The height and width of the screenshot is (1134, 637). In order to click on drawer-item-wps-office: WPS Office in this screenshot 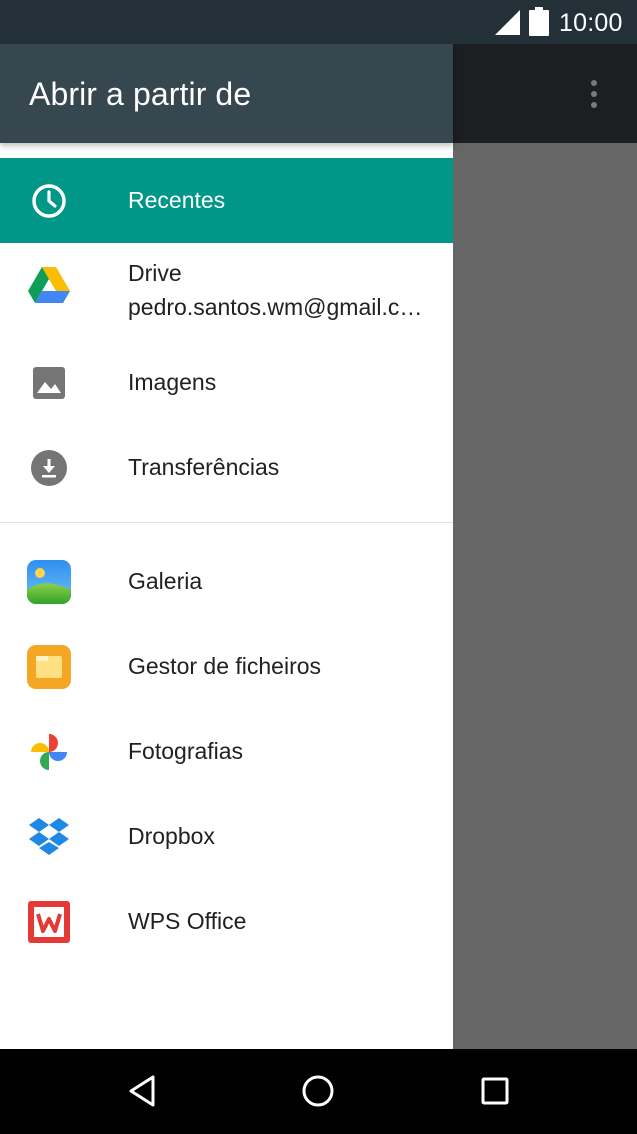, I will do `click(226, 921)`.